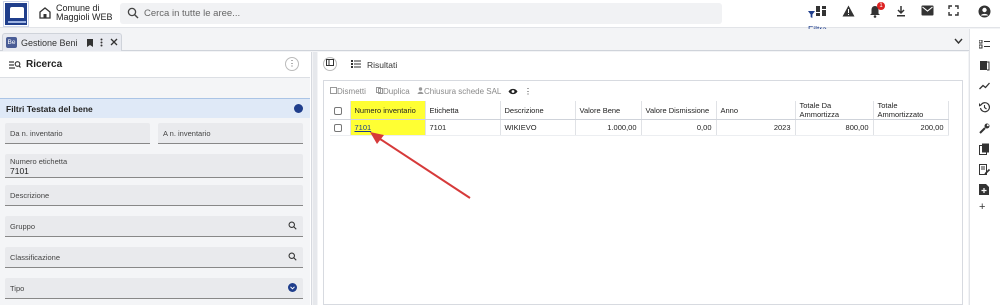 The image size is (1000, 305). I want to click on dismetti-icon, so click(333, 90).